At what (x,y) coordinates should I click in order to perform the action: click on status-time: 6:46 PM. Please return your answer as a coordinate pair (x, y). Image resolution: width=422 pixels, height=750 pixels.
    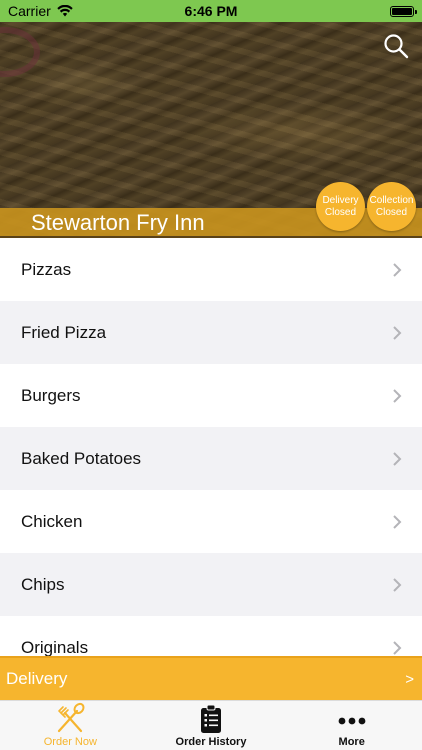
    Looking at the image, I should click on (211, 11).